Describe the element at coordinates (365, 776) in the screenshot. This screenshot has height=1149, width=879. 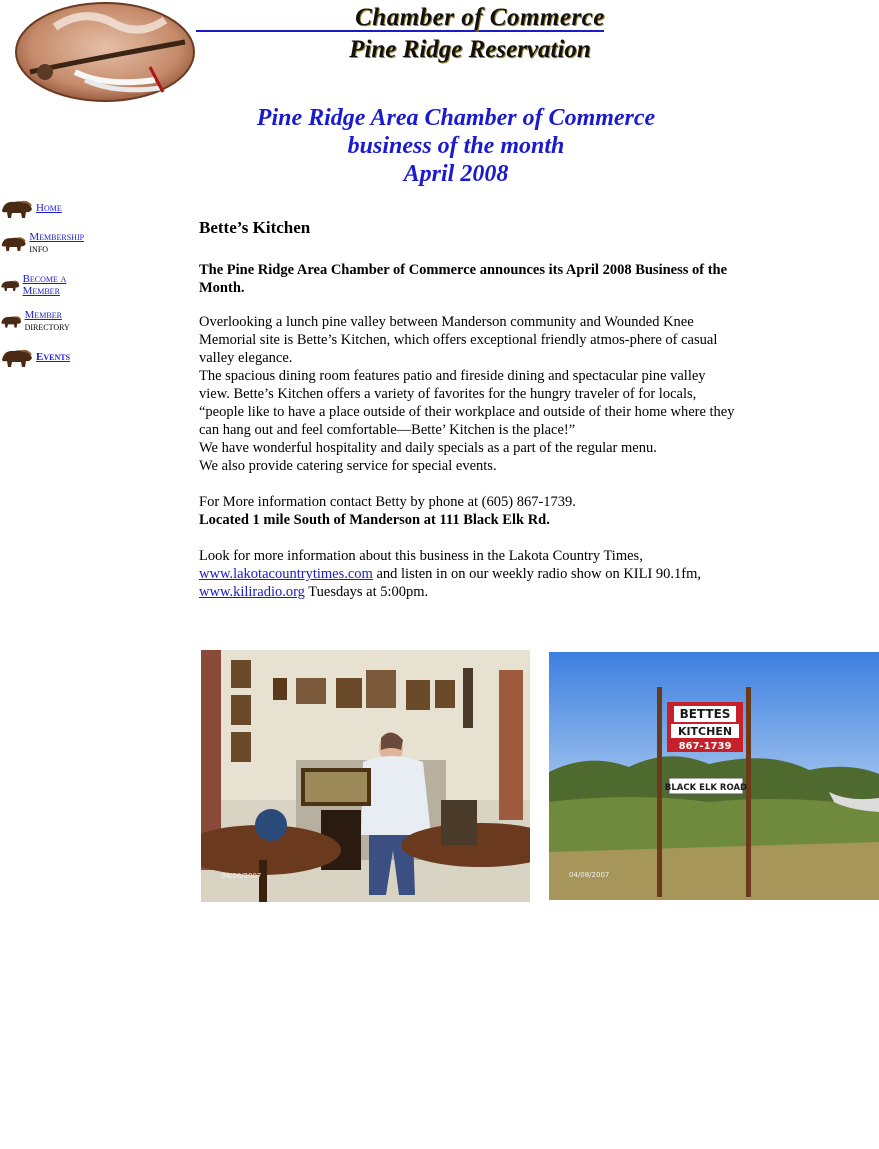
I see `photo-bette-interior: 04/08/2007` at that location.